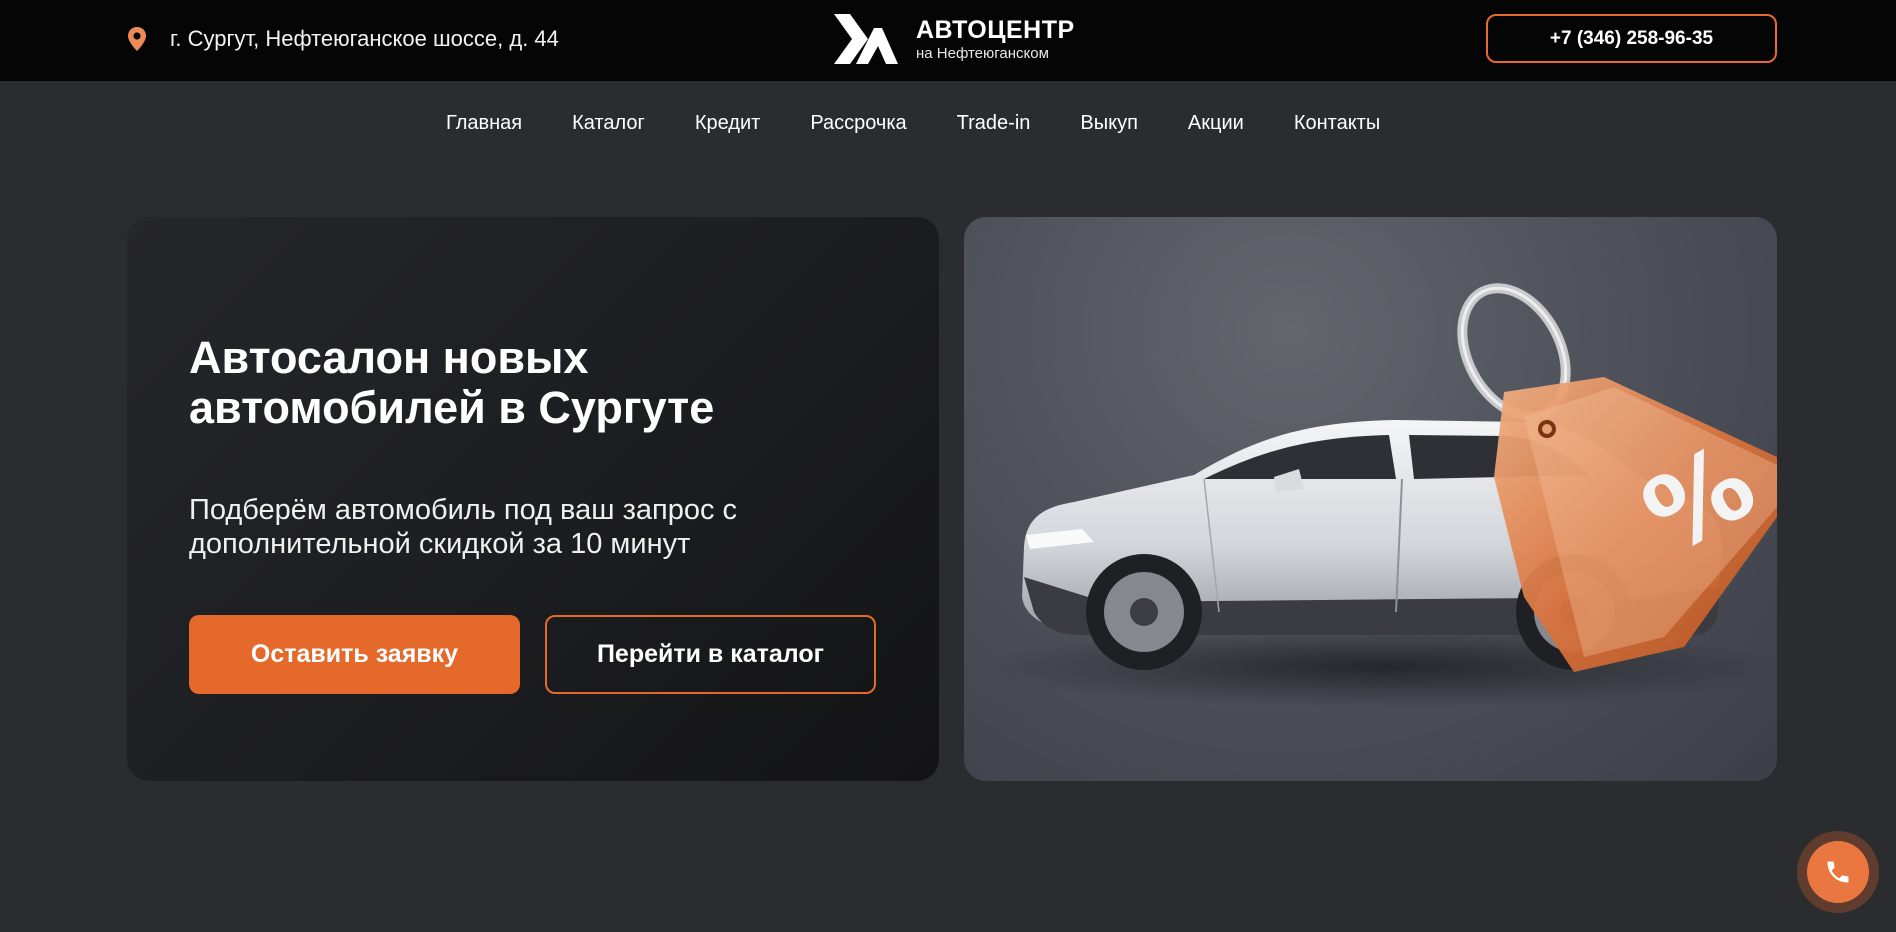 This screenshot has height=932, width=1896. What do you see at coordinates (608, 123) in the screenshot?
I see `nav-item-catalog: Каталог` at bounding box center [608, 123].